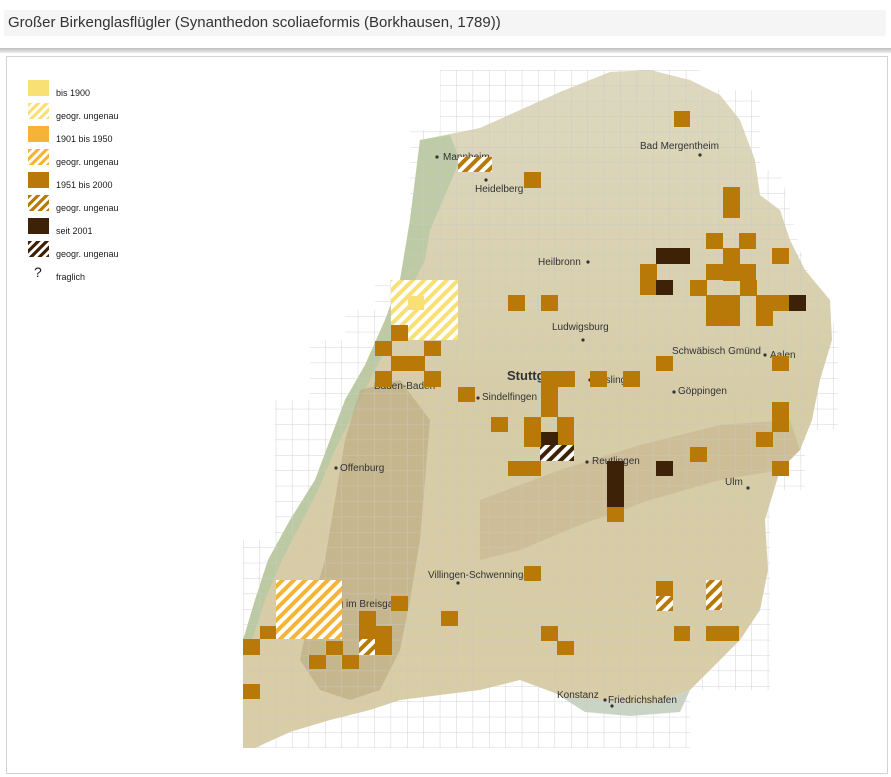 The height and width of the screenshot is (777, 891). Describe the element at coordinates (98, 182) in the screenshot. I see `legend-item-1951-2000: 1951 bis 2000` at that location.